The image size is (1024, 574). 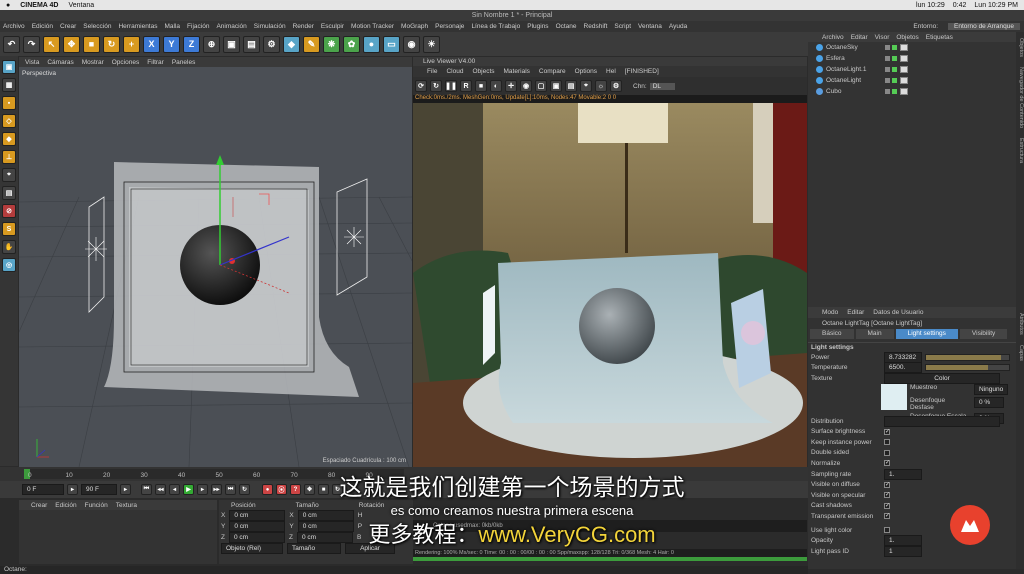 I want to click on goto-start-icon: ⏮, so click(x=146, y=489).